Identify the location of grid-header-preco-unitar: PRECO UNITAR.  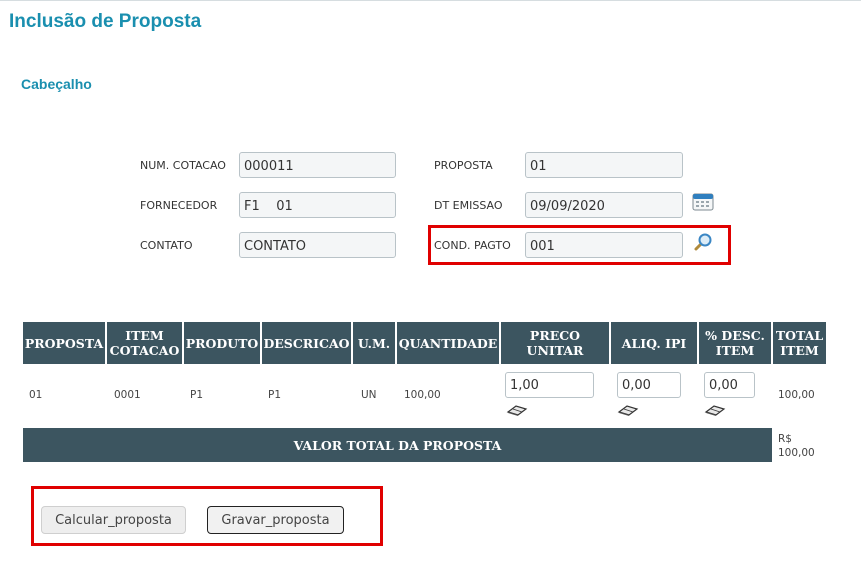
(555, 343).